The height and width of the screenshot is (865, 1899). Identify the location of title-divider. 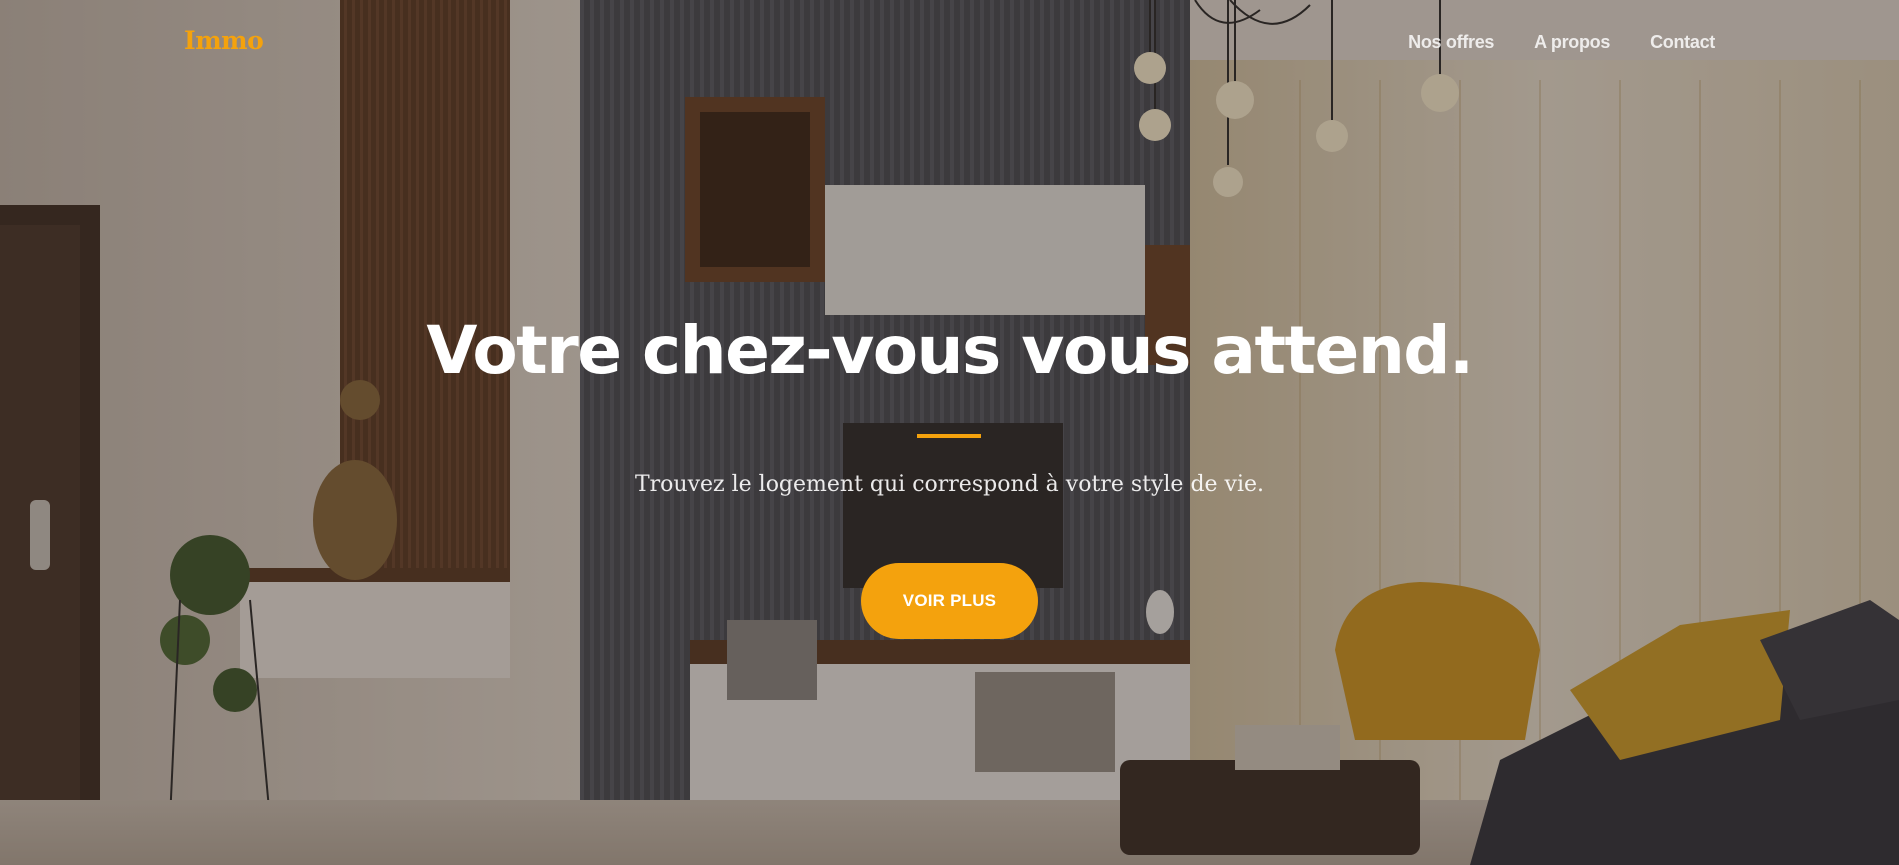
(949, 436).